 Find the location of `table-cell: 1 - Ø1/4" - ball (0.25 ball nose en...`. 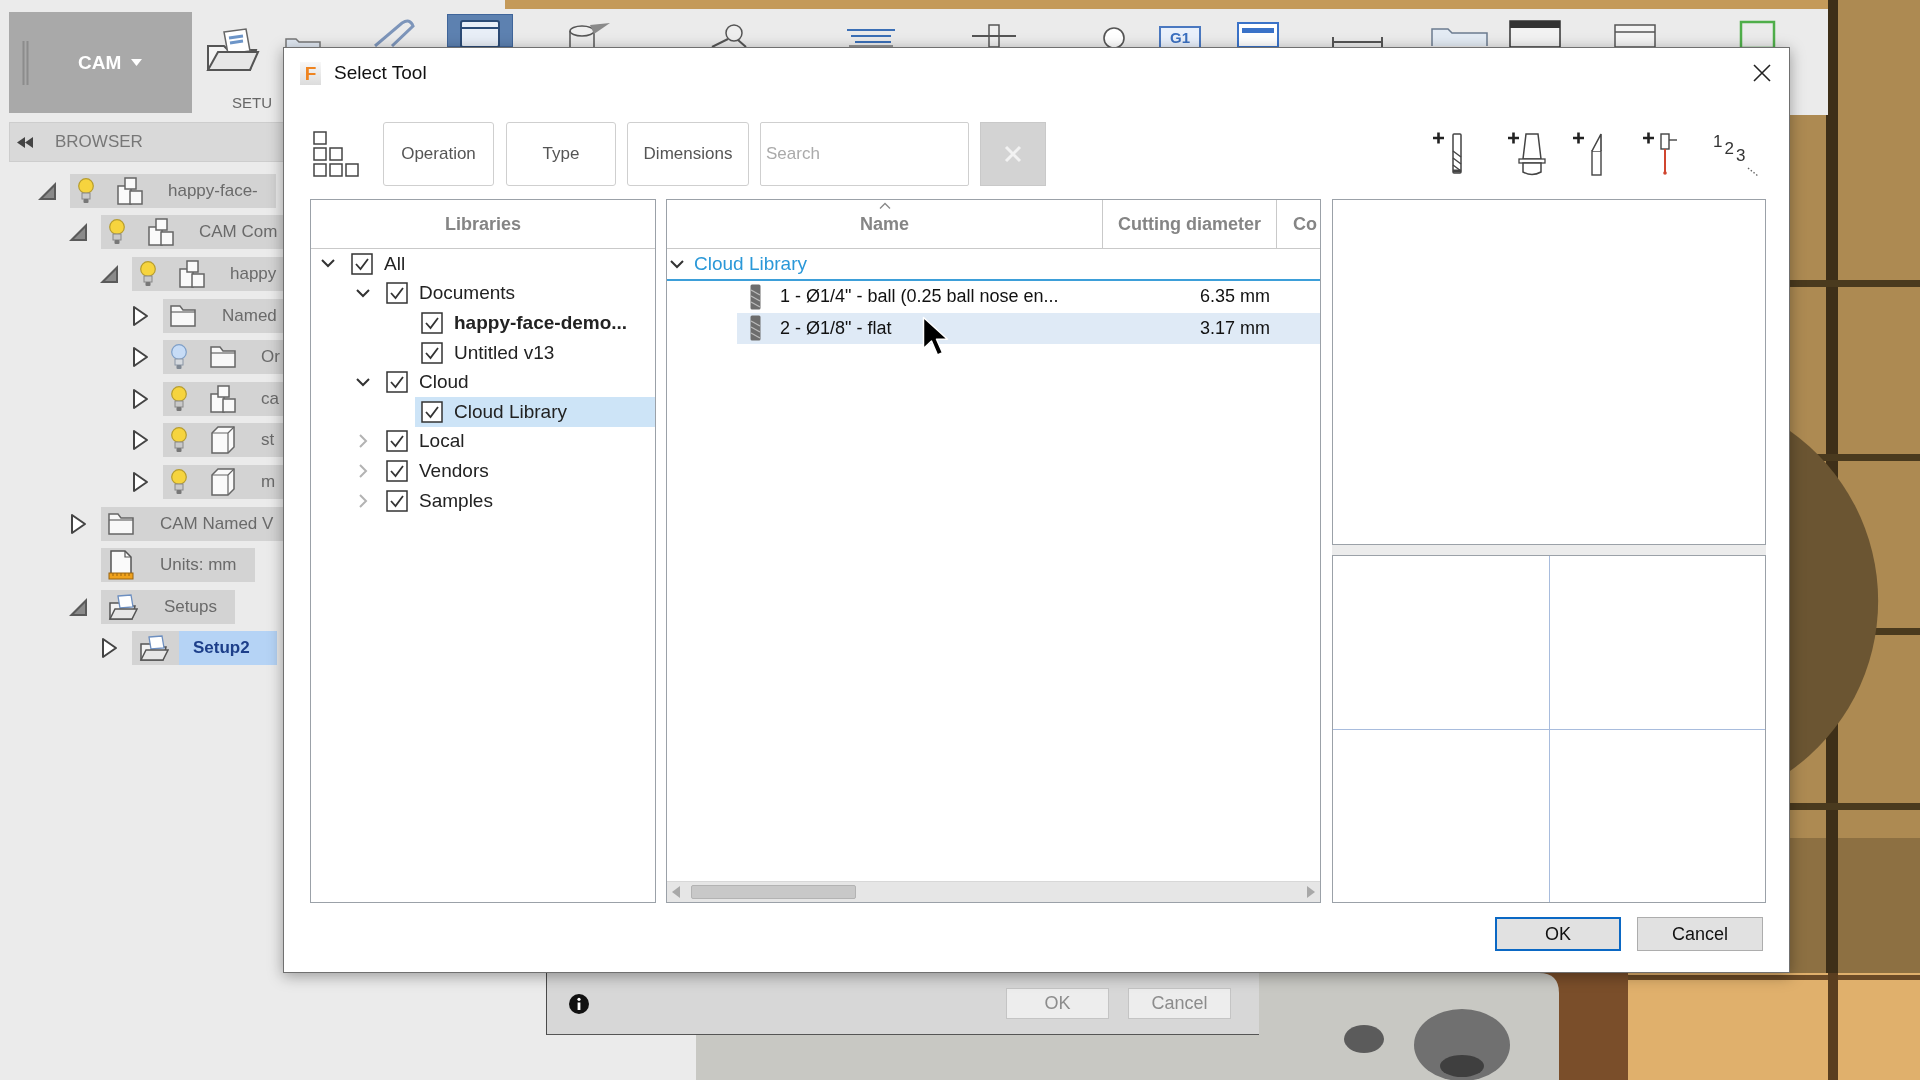

table-cell: 1 - Ø1/4" - ball (0.25 ball nose en... is located at coordinates (919, 297).